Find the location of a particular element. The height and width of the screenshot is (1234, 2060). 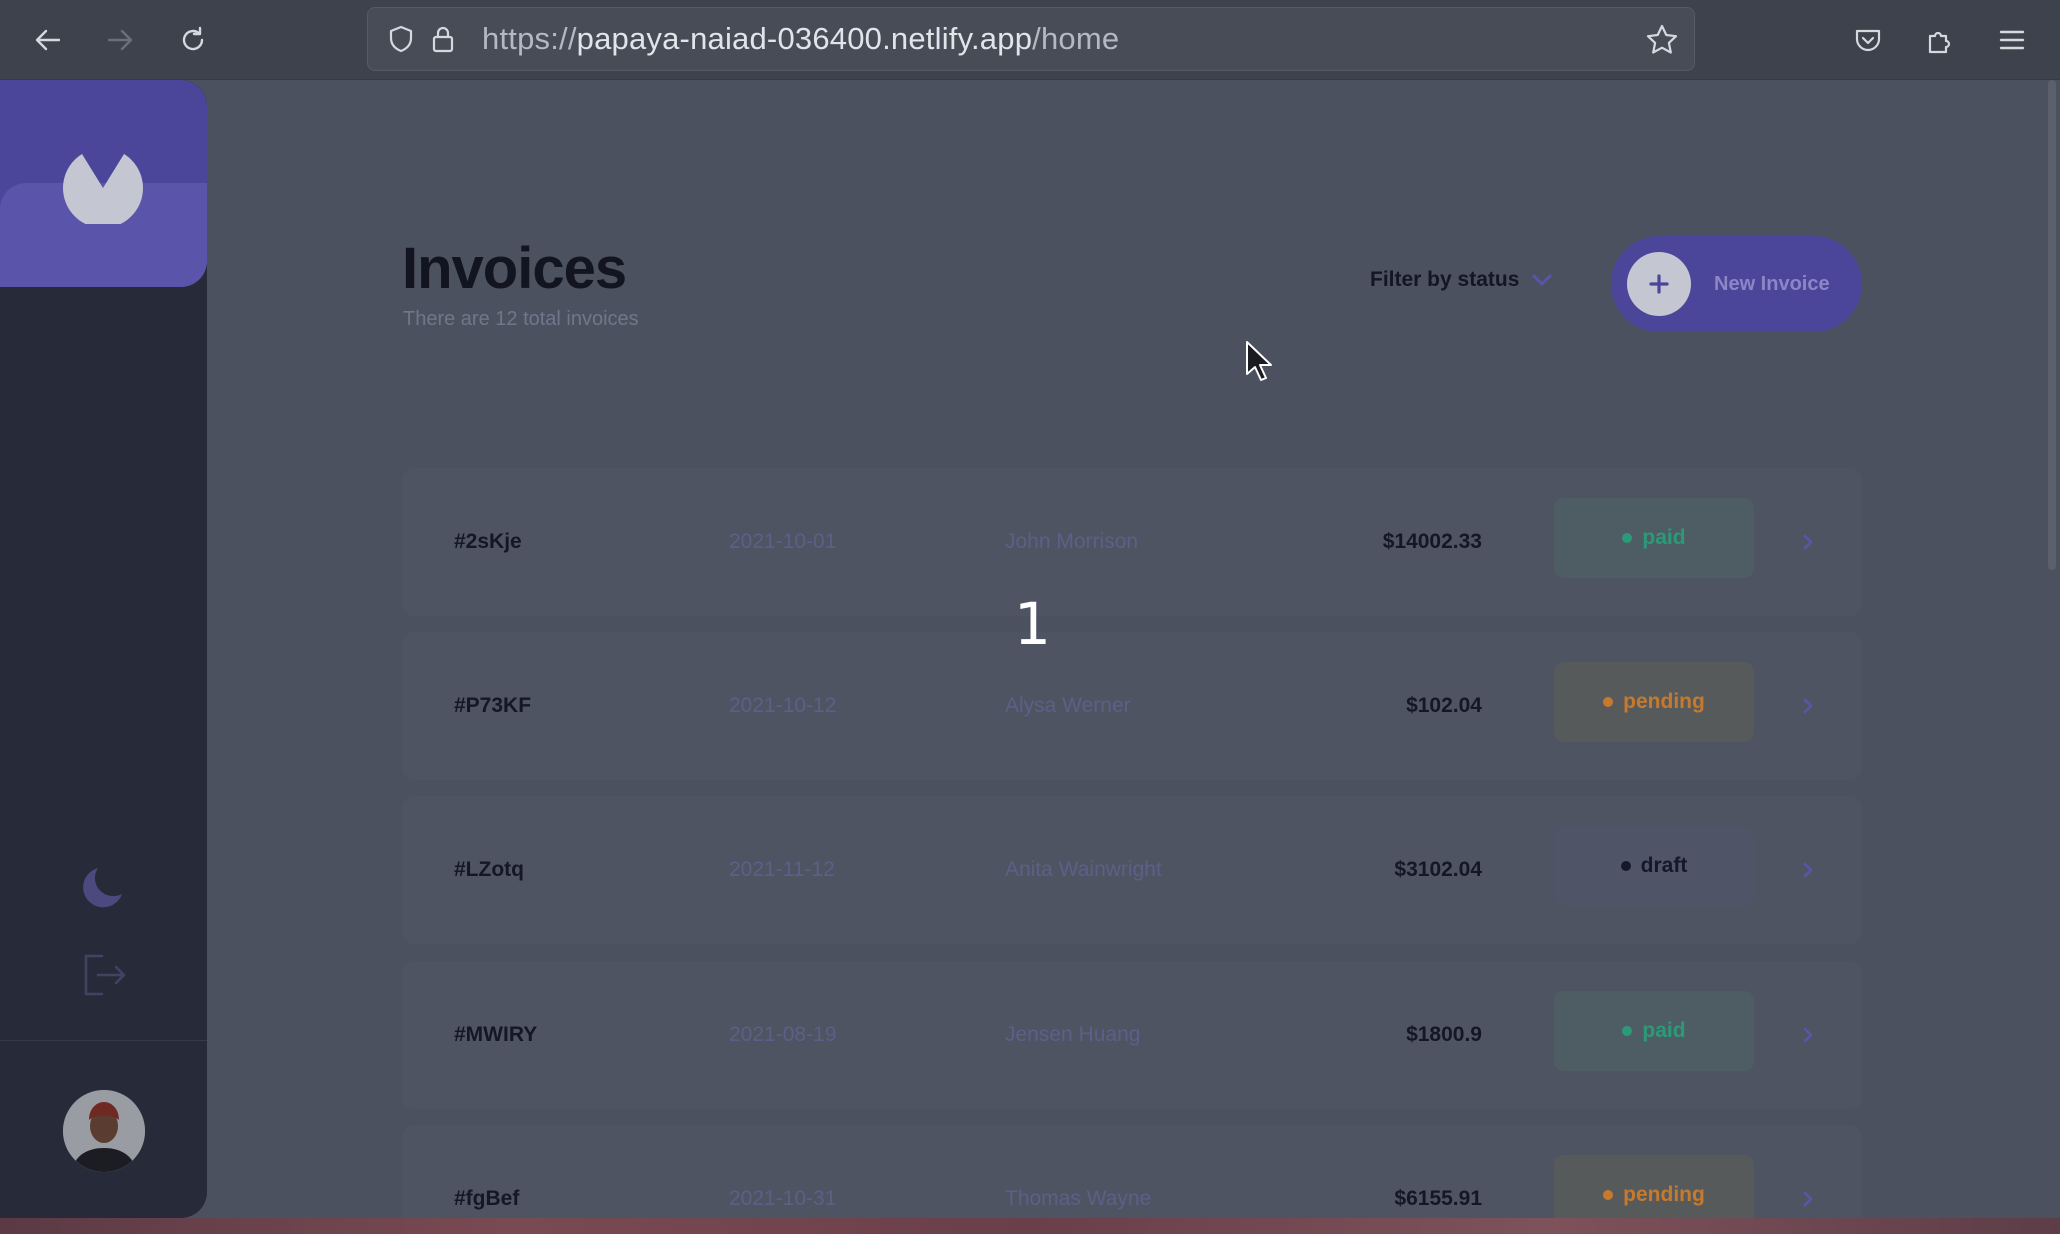

logout-icon is located at coordinates (105, 975).